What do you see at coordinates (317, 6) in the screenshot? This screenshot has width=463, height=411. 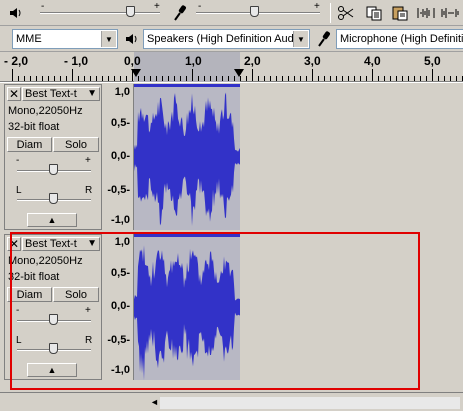 I see `mic-plus-label: +` at bounding box center [317, 6].